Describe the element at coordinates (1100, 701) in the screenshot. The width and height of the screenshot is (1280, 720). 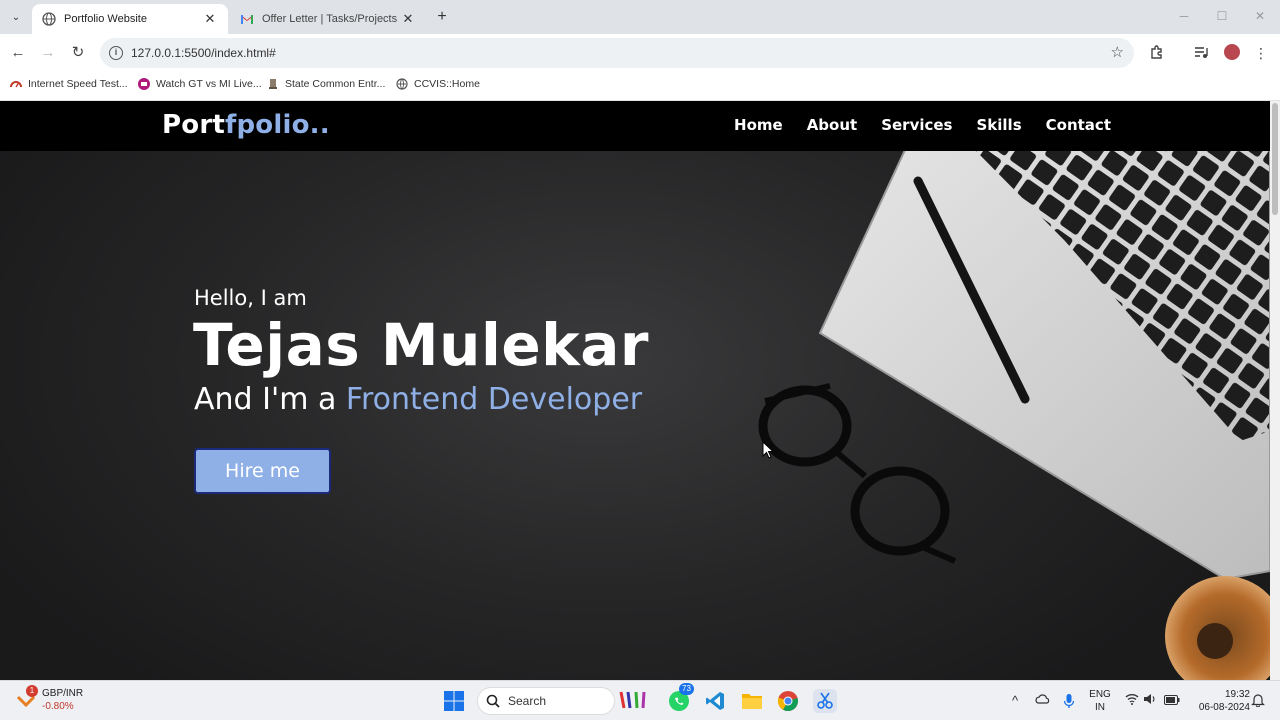
I see `input-language: ENG IN` at that location.